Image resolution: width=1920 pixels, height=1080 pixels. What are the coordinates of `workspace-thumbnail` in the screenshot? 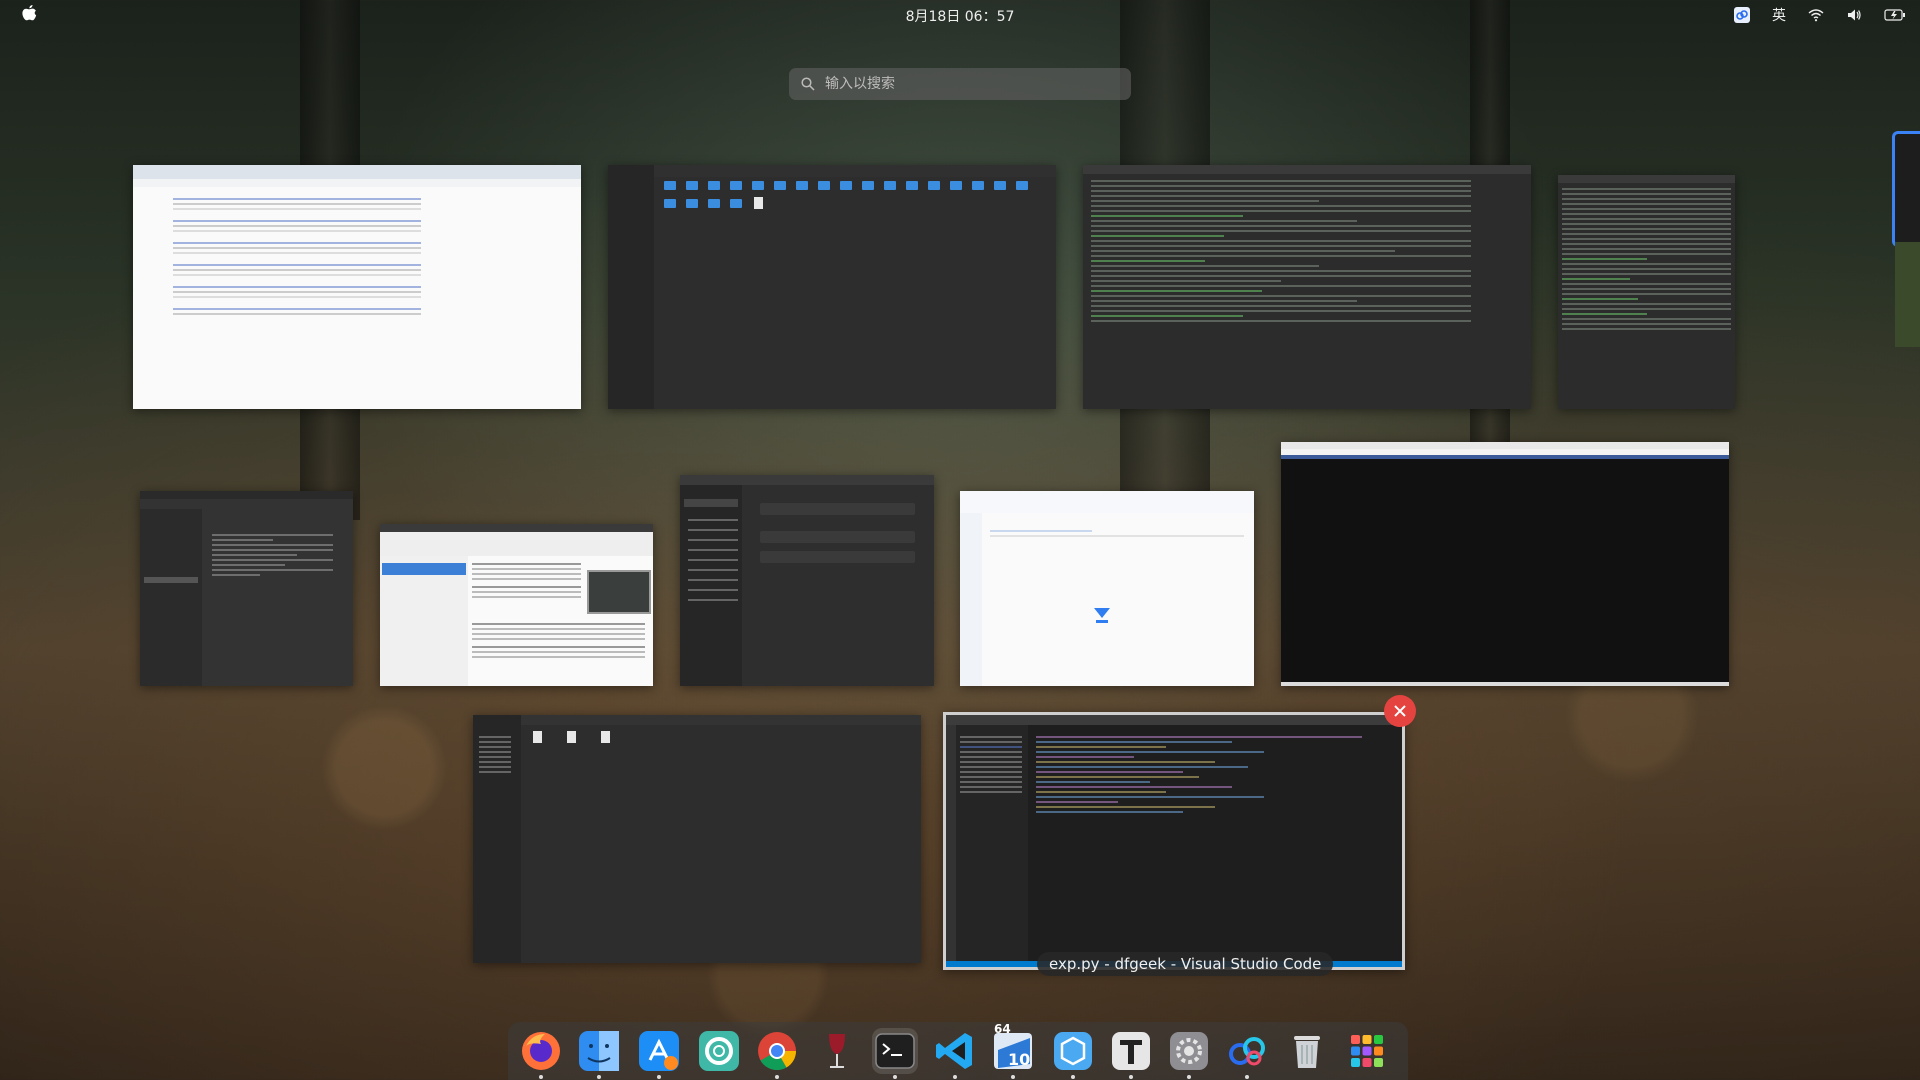 It's located at (1906, 189).